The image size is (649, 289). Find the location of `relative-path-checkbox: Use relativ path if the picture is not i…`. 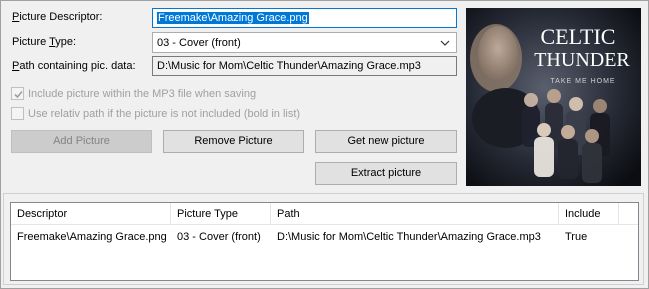

relative-path-checkbox: Use relativ path if the picture is not i… is located at coordinates (155, 114).